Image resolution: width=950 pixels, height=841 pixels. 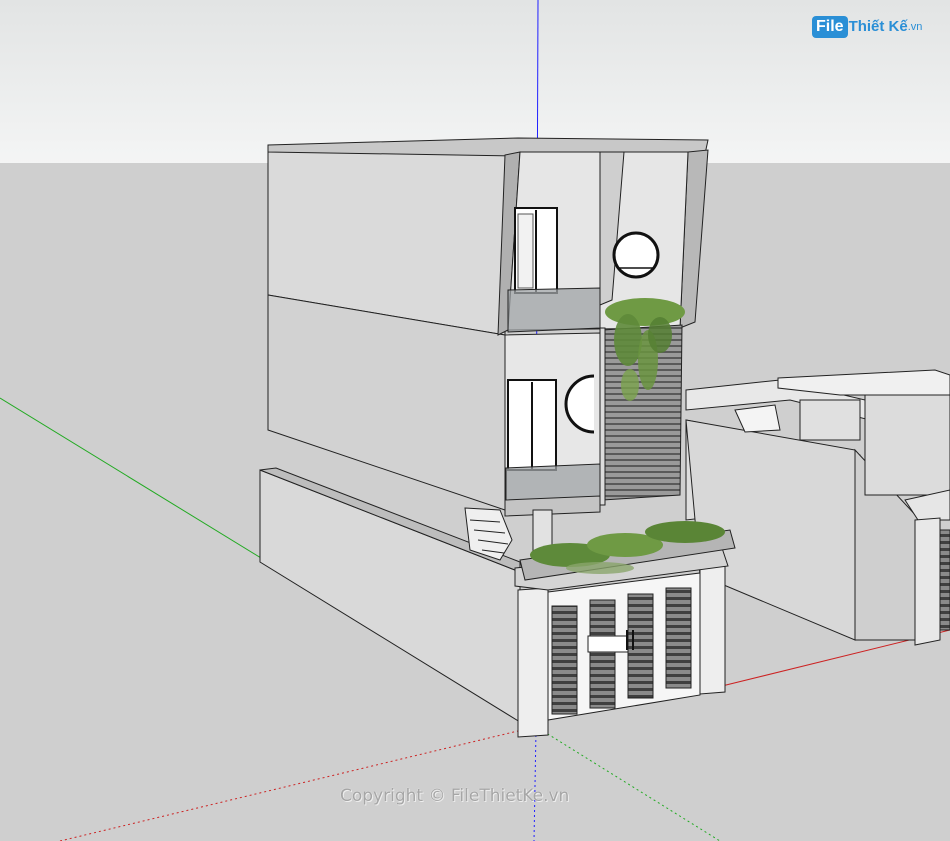 I want to click on logo-text: Thiết Kế, so click(x=878, y=26).